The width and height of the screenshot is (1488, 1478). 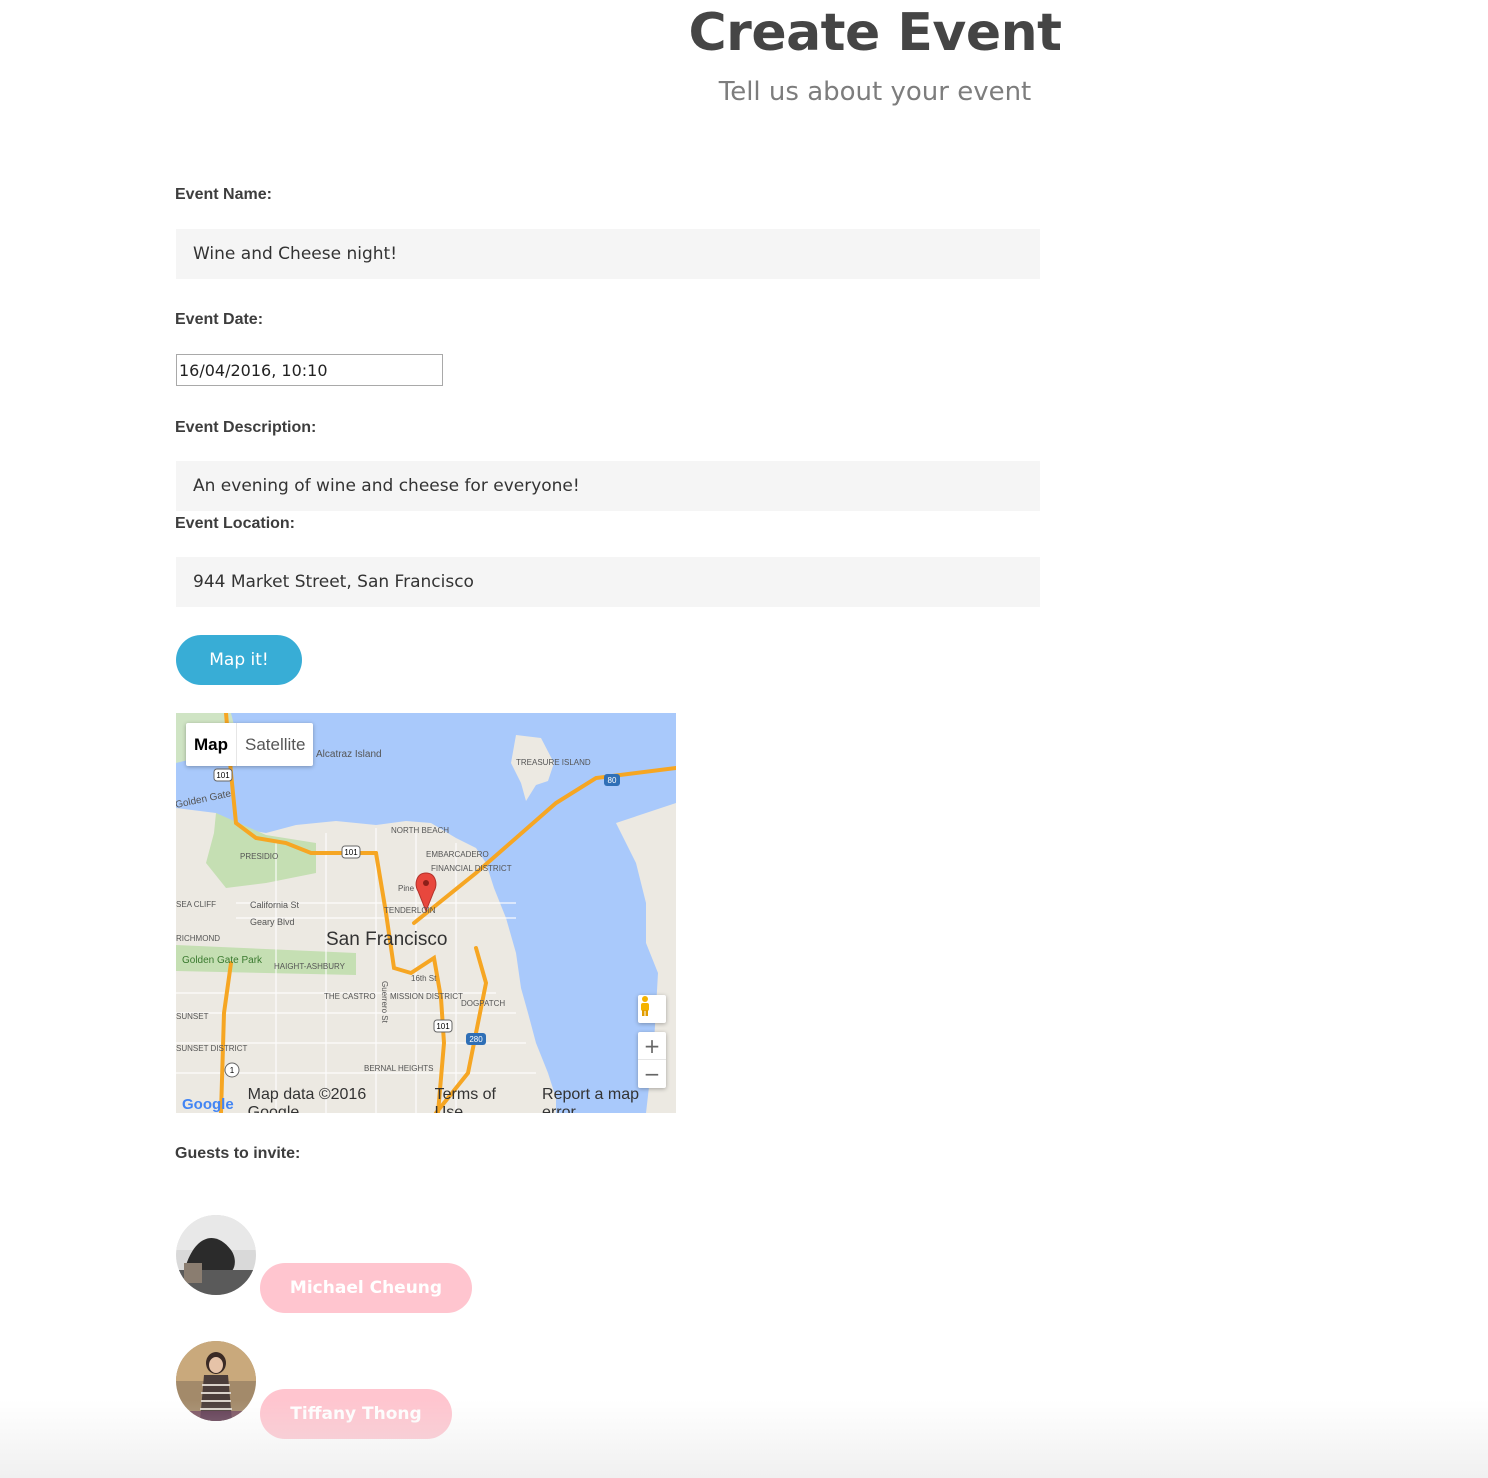 What do you see at coordinates (608, 582) in the screenshot?
I see `event-location-input` at bounding box center [608, 582].